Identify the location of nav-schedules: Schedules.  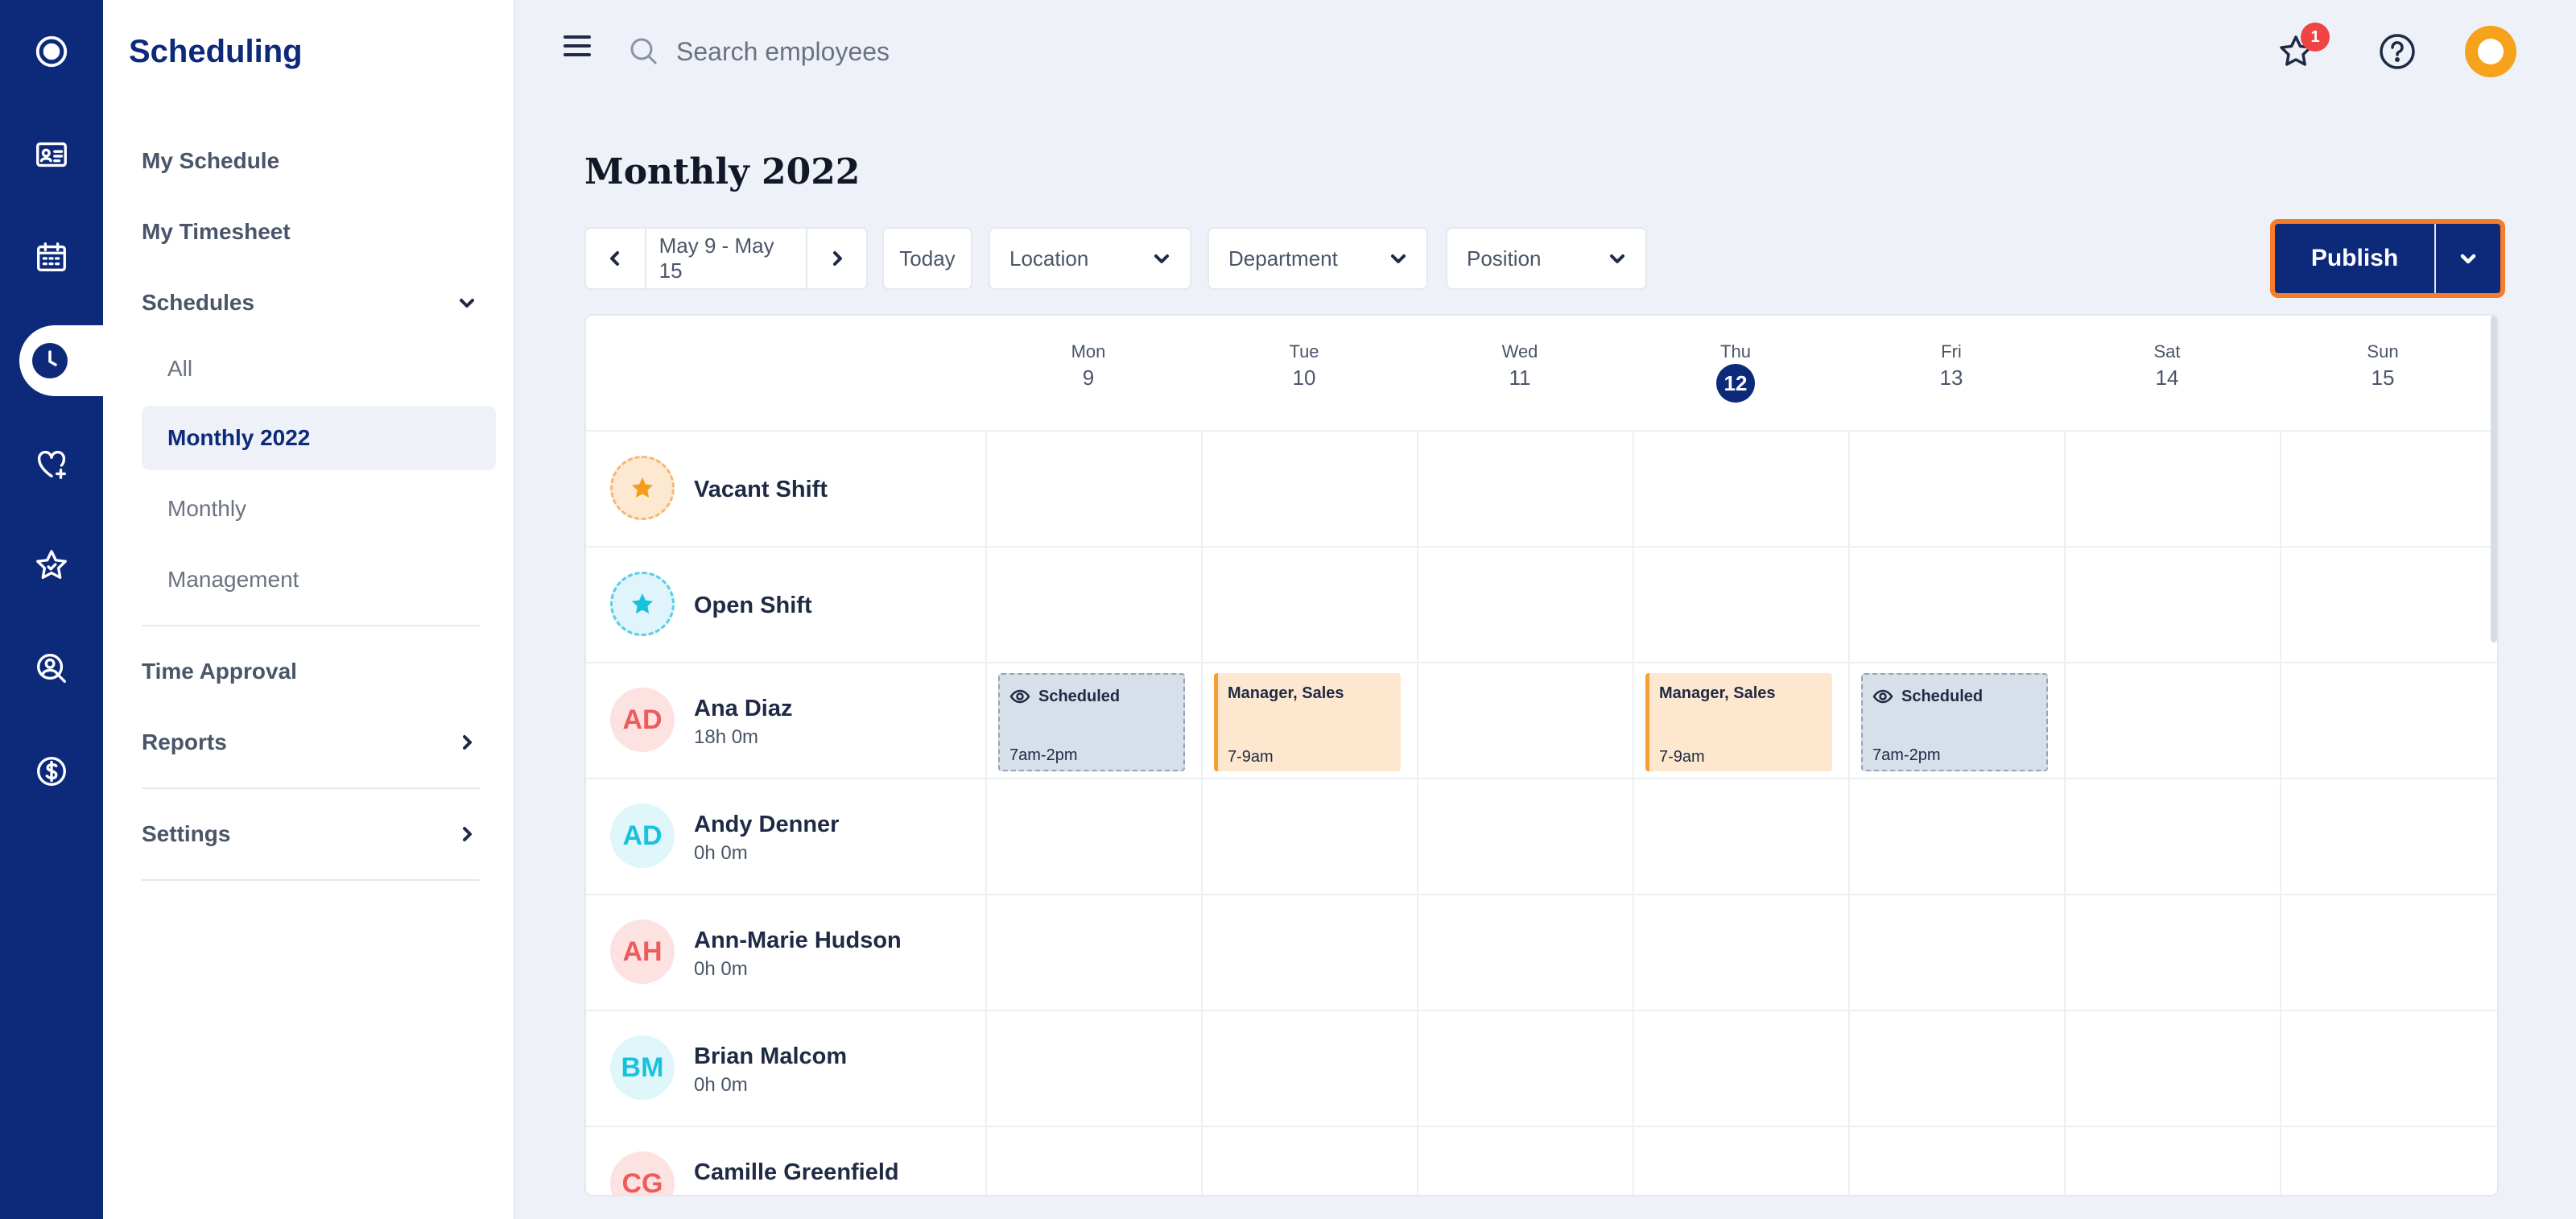
(198, 303).